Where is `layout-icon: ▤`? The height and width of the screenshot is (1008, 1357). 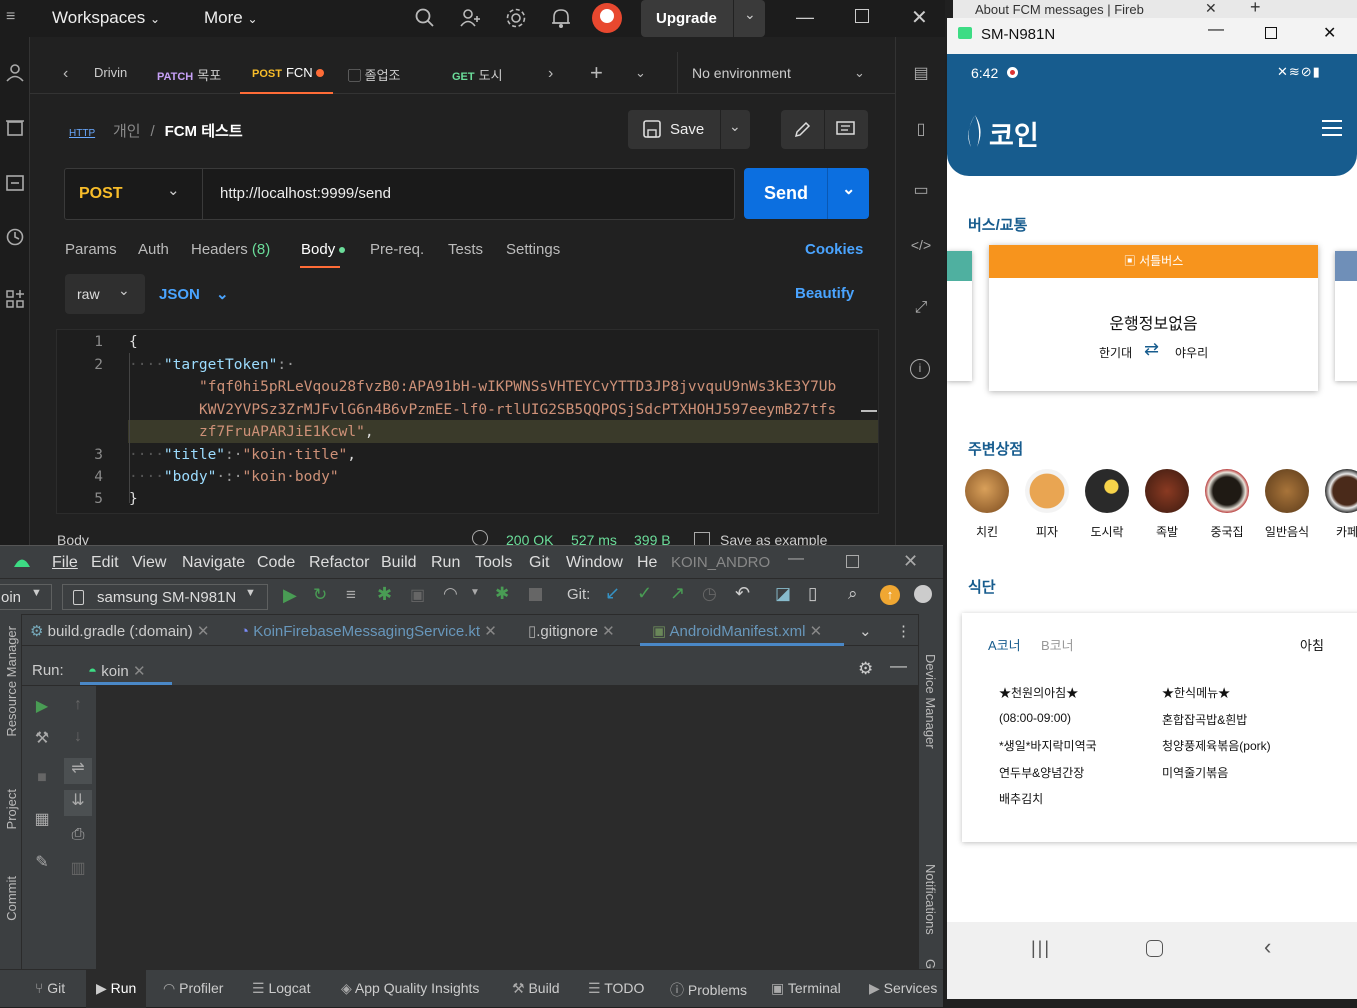
layout-icon: ▤ is located at coordinates (921, 74).